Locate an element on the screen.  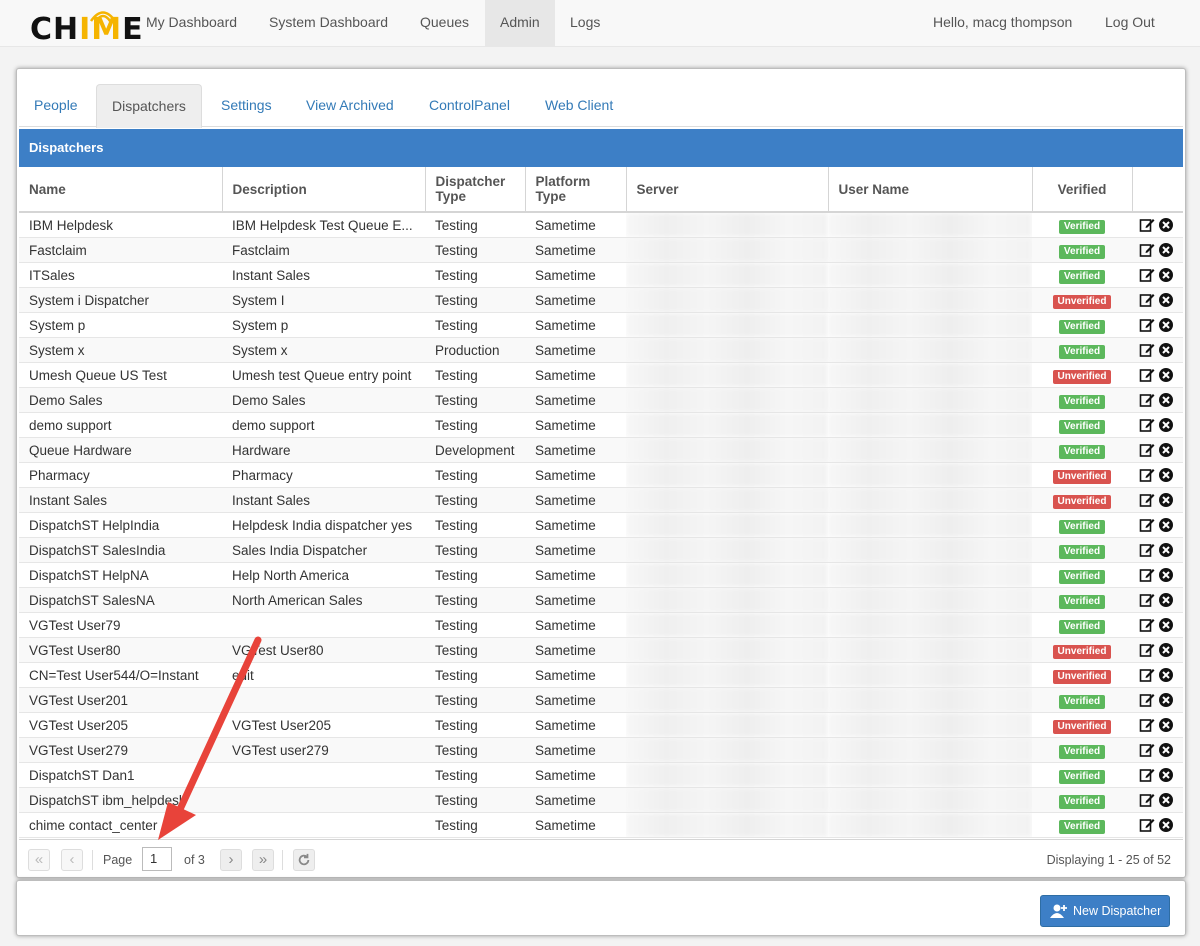
tab-people: People is located at coordinates (56, 105).